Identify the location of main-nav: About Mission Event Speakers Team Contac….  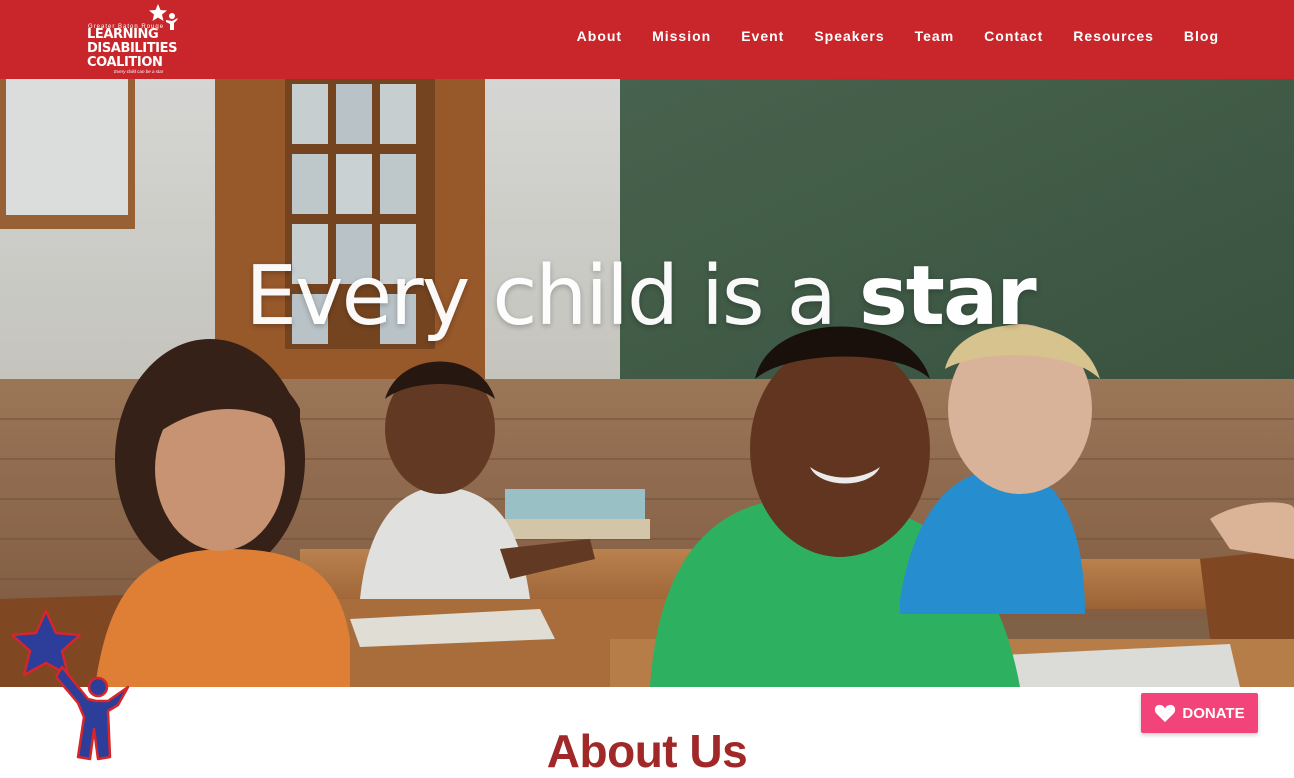
(883, 36).